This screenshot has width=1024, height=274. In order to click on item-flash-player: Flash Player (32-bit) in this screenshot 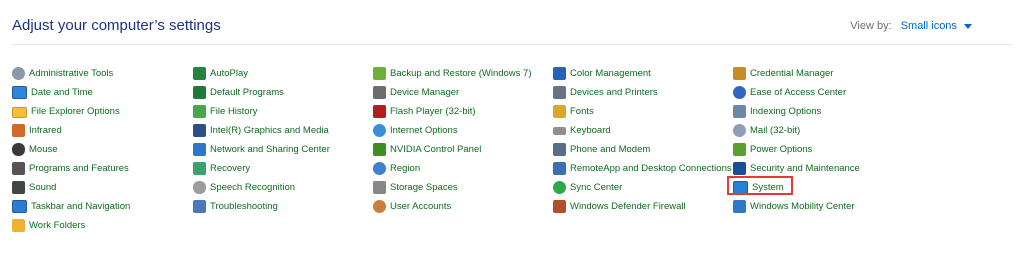, I will do `click(424, 111)`.